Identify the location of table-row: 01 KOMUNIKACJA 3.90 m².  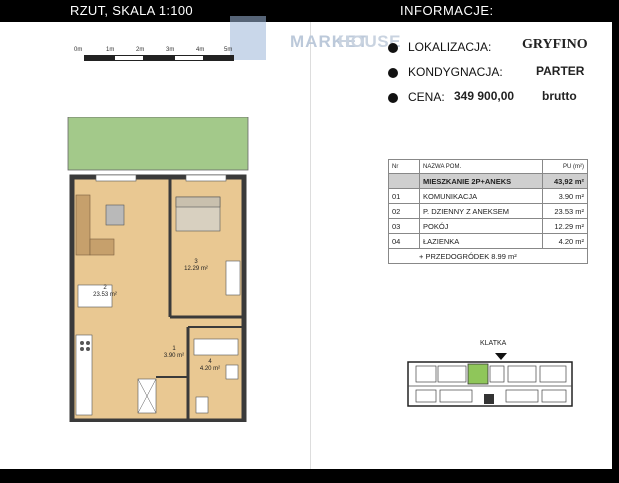
(488, 196).